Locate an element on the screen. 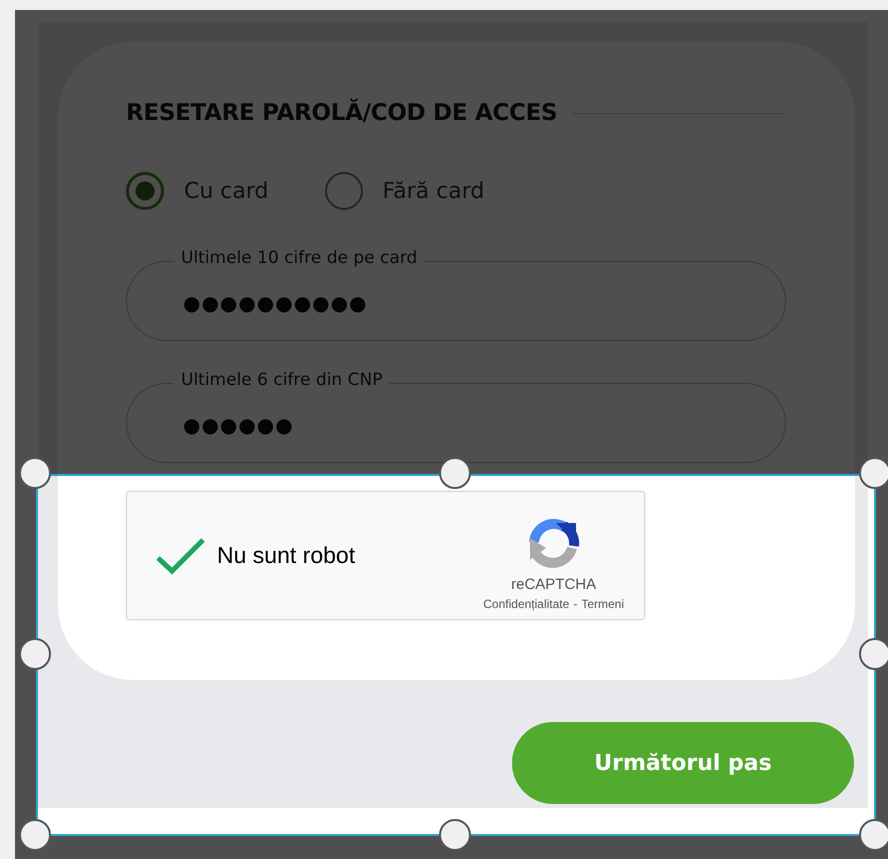 Image resolution: width=888 pixels, height=859 pixels. form-heading: RESETARE PAROLĂ/COD DE ACCES is located at coordinates (342, 113).